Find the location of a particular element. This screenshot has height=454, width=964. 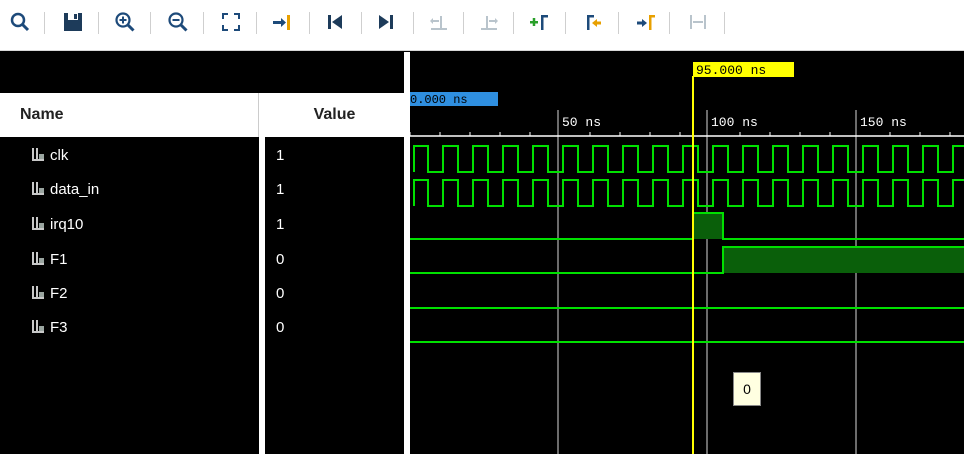

zoom-in-icon is located at coordinates (125, 22).